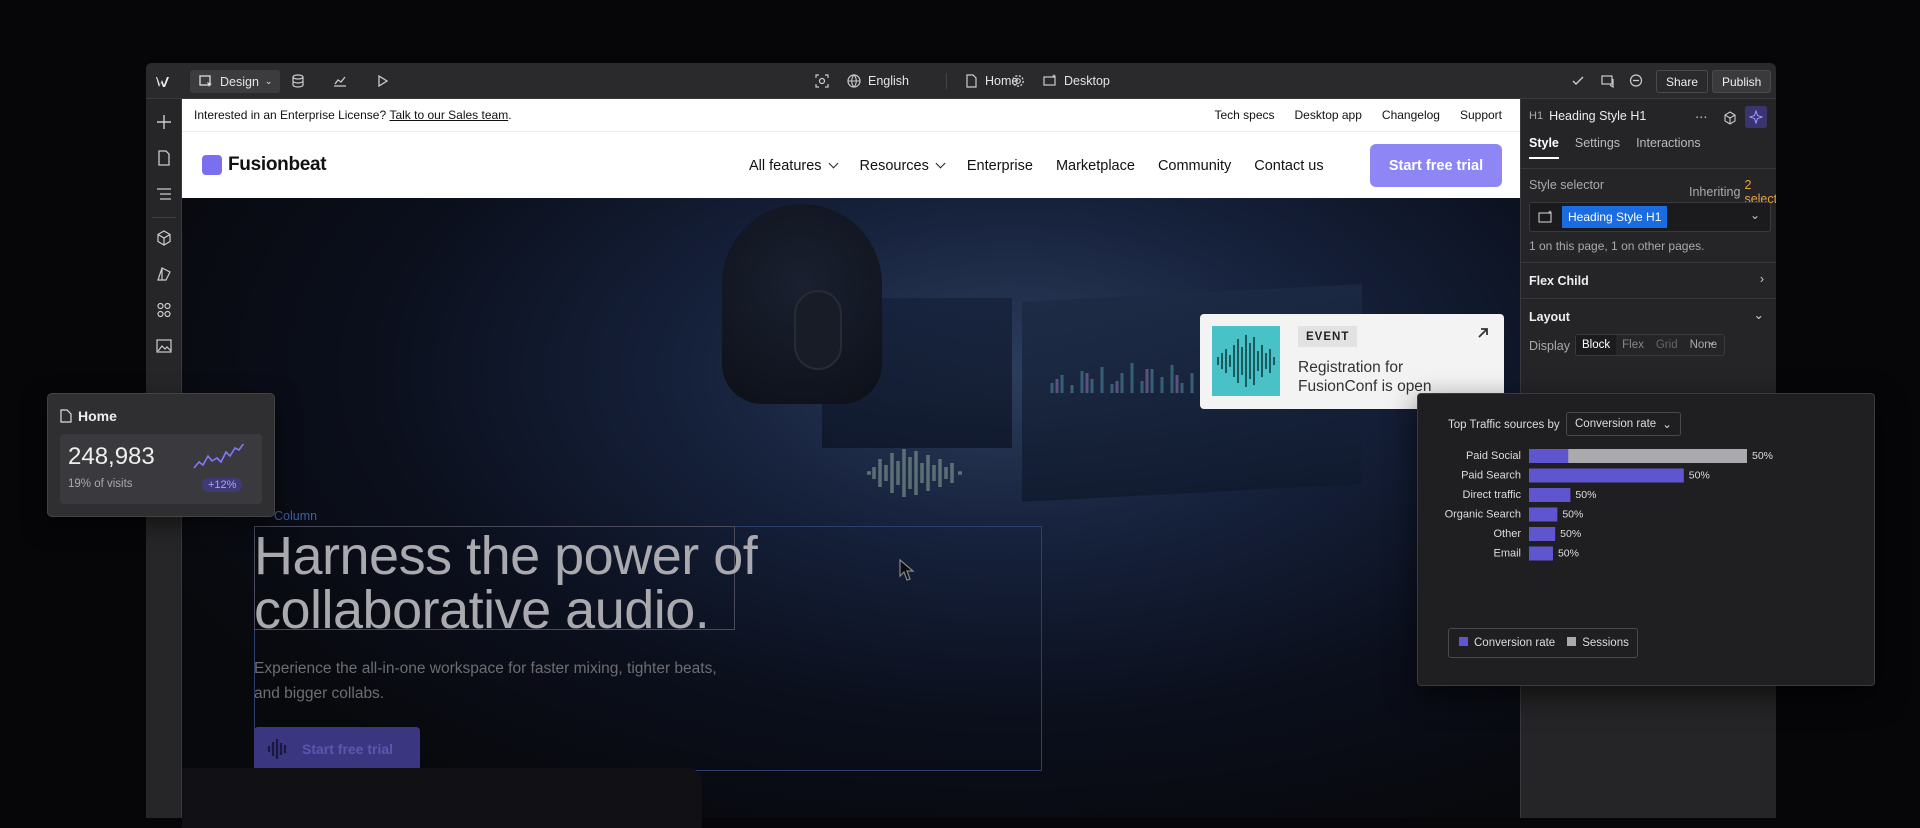 The image size is (1920, 828). I want to click on selector-type-icon, so click(1545, 216).